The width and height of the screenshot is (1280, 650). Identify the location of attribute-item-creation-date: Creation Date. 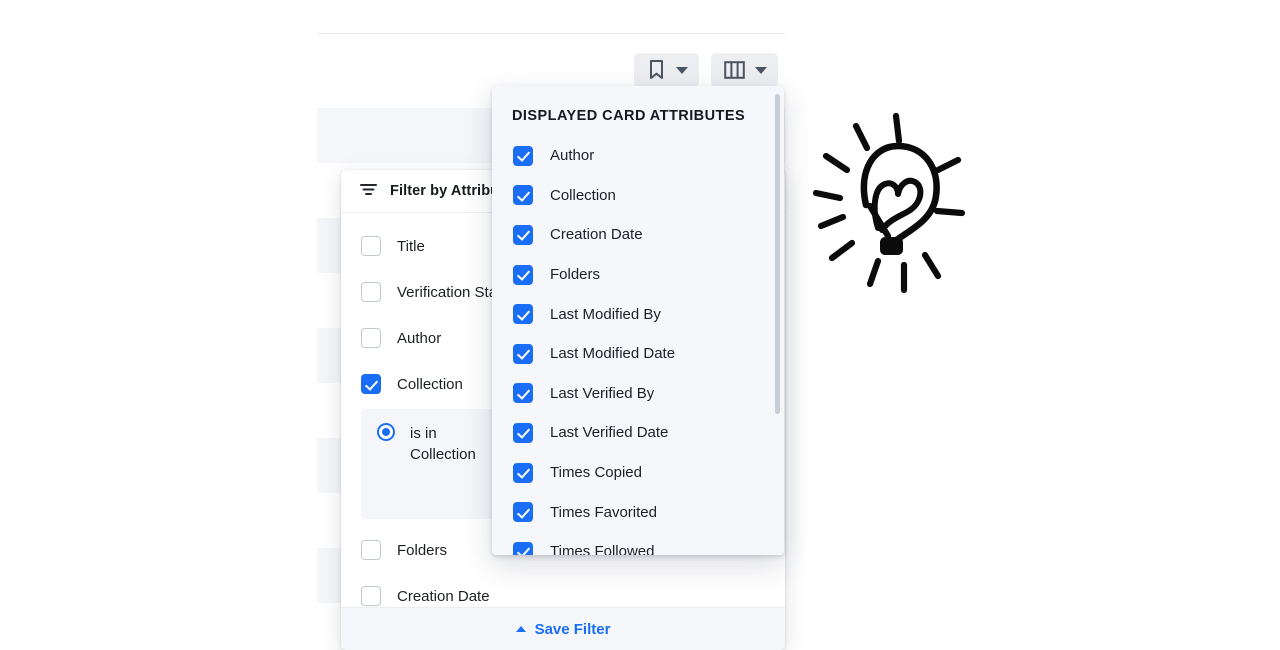
(638, 235).